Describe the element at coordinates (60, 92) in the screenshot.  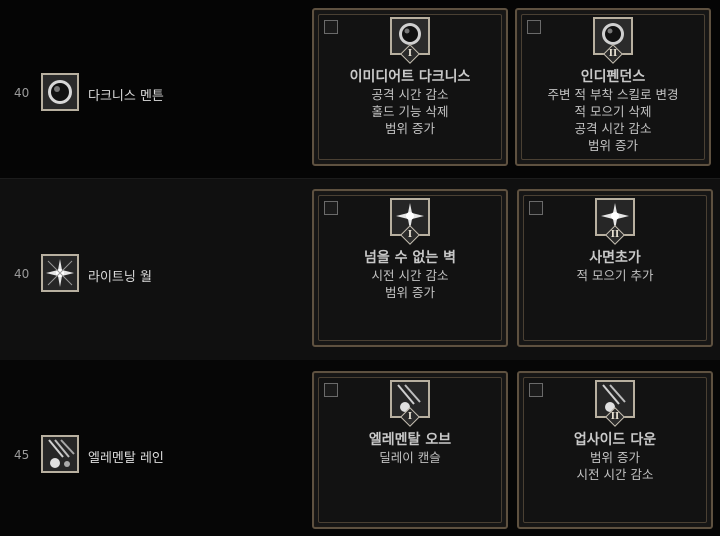
I see `dark-orb-icon` at that location.